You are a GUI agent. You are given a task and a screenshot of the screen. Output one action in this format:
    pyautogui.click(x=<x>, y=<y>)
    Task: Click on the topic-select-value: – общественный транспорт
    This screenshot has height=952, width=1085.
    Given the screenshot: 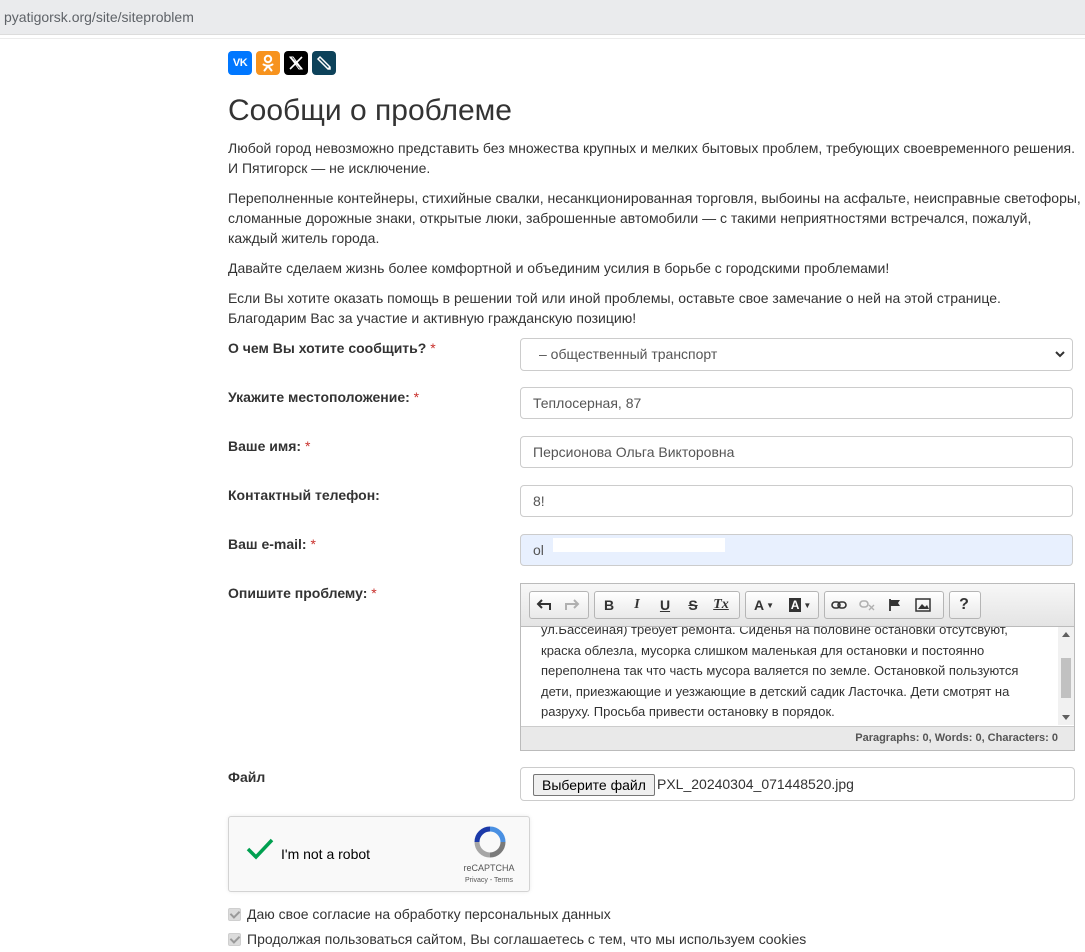 What is the action you would take?
    pyautogui.click(x=628, y=354)
    